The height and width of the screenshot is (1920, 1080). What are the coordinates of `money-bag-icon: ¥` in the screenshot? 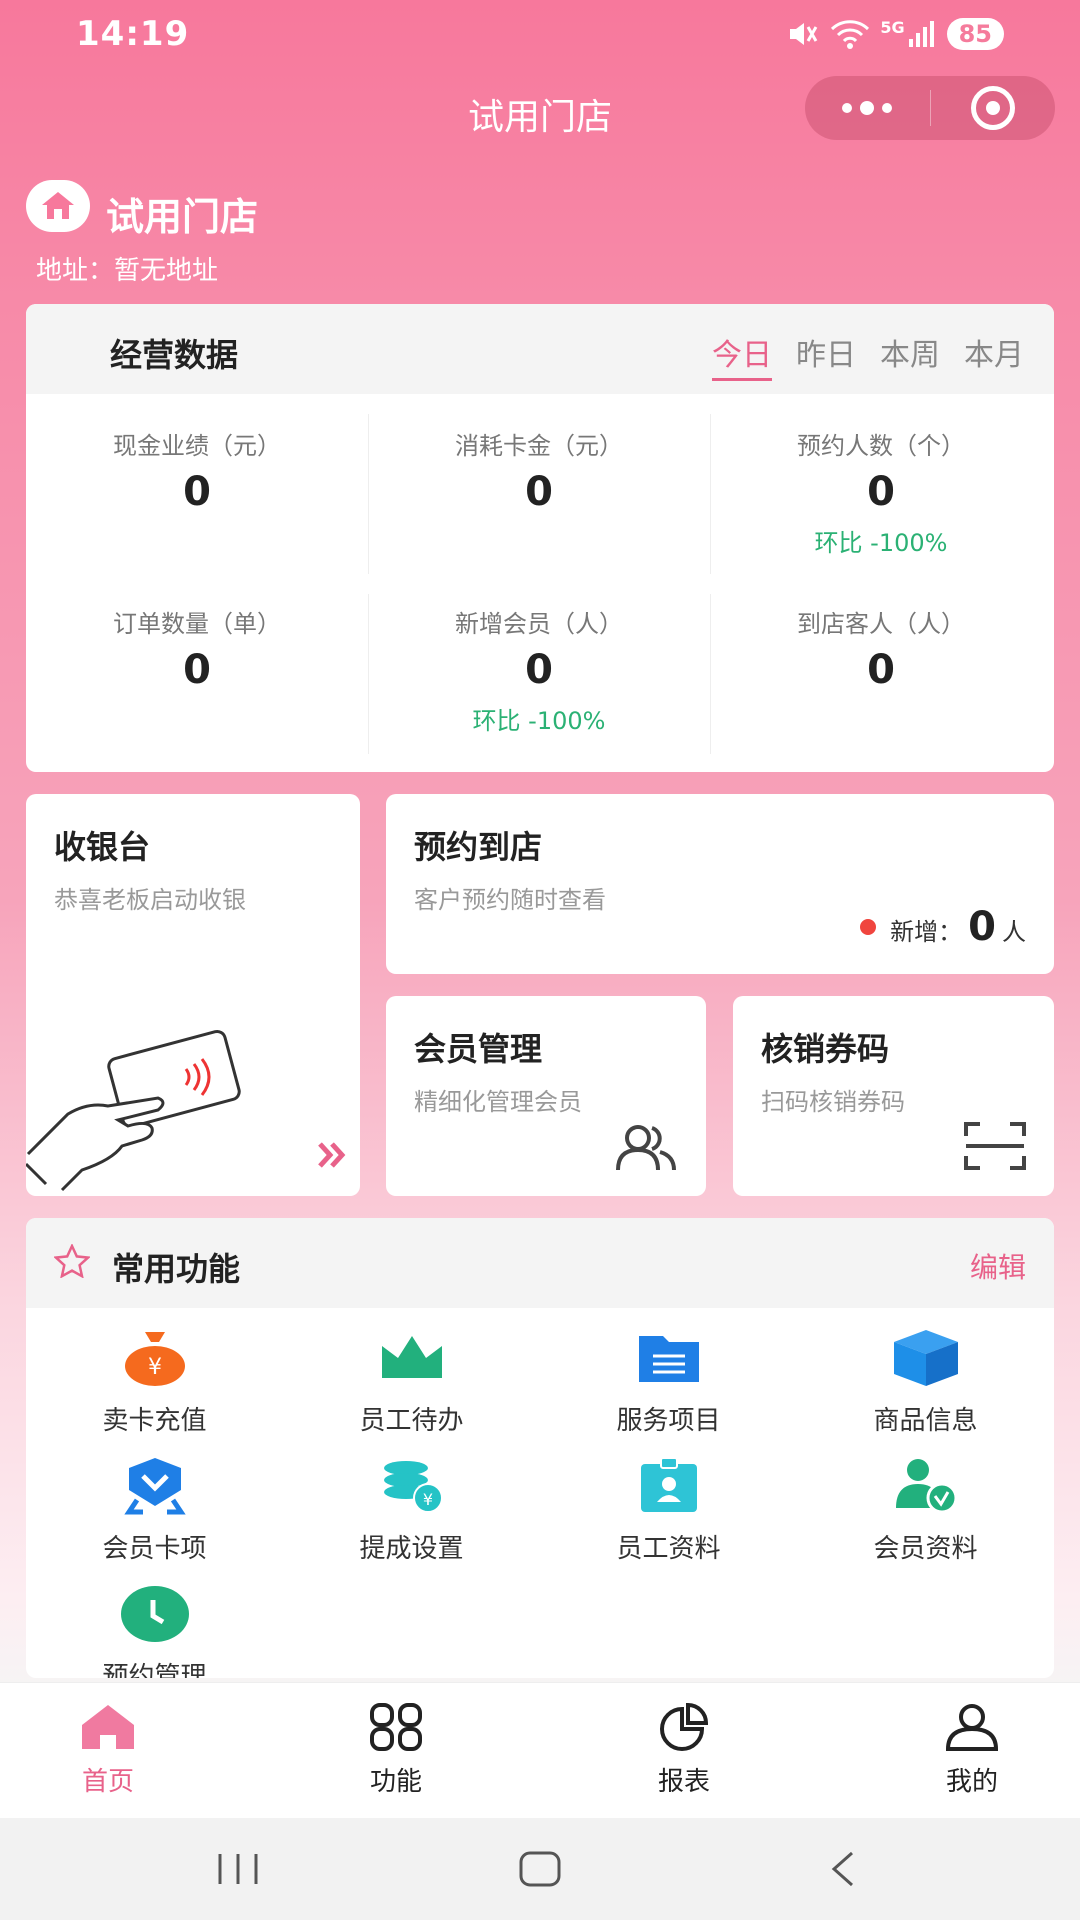 It's located at (154, 1359).